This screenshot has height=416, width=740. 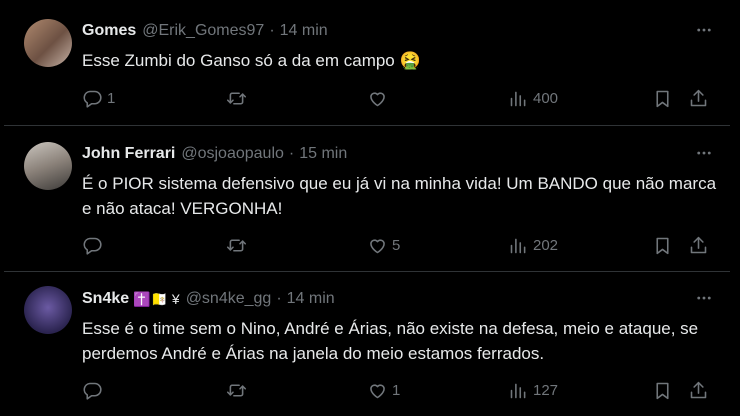 I want to click on like-count: 1, so click(x=396, y=390).